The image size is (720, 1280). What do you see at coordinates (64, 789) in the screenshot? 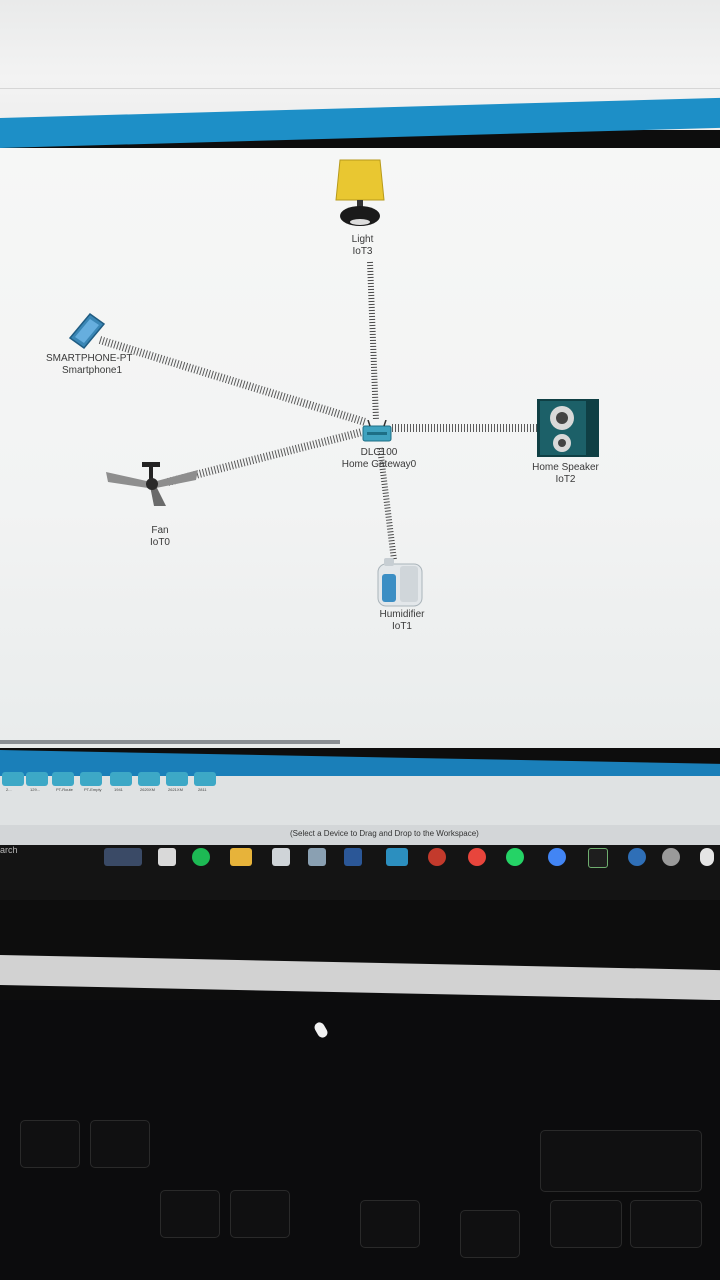
I see `palette-label: PT-Route` at bounding box center [64, 789].